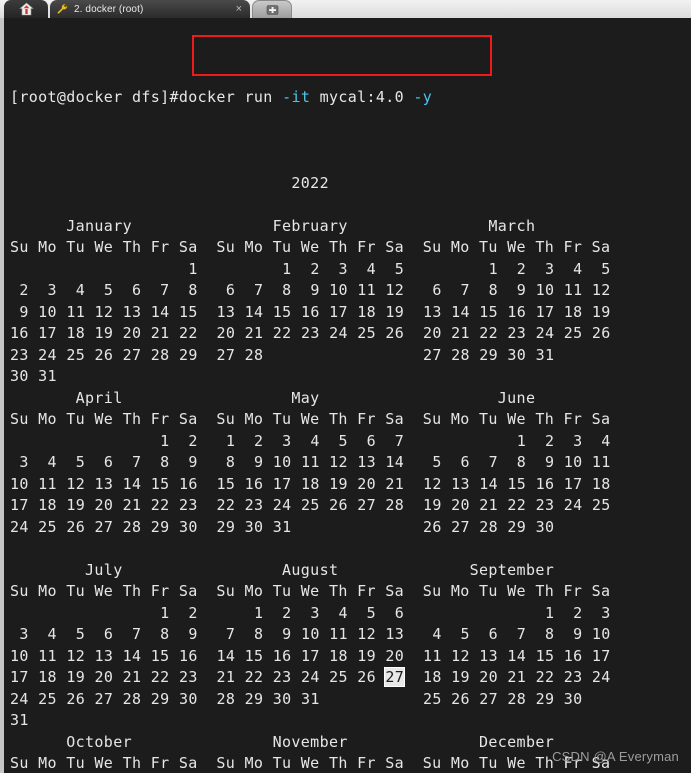  I want to click on calendar-week-row: 1 2 1 2 3 4 5 6 7 1 2 3 4, so click(380, 440).